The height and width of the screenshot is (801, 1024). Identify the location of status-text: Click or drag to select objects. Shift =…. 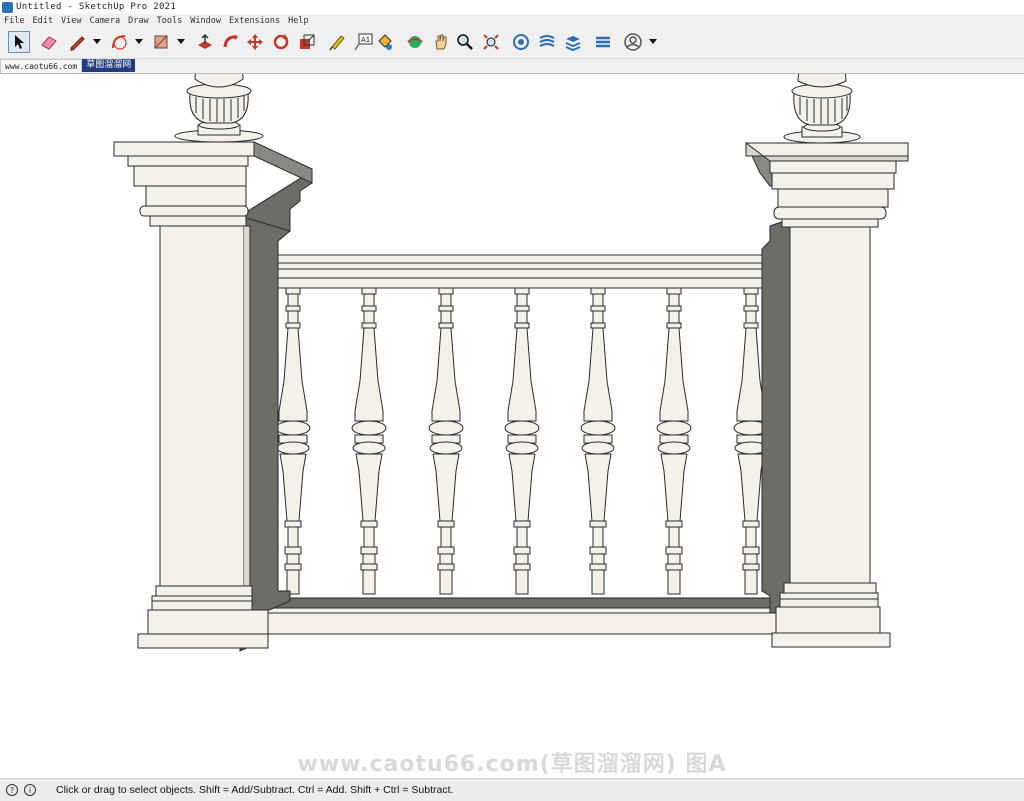
(255, 790).